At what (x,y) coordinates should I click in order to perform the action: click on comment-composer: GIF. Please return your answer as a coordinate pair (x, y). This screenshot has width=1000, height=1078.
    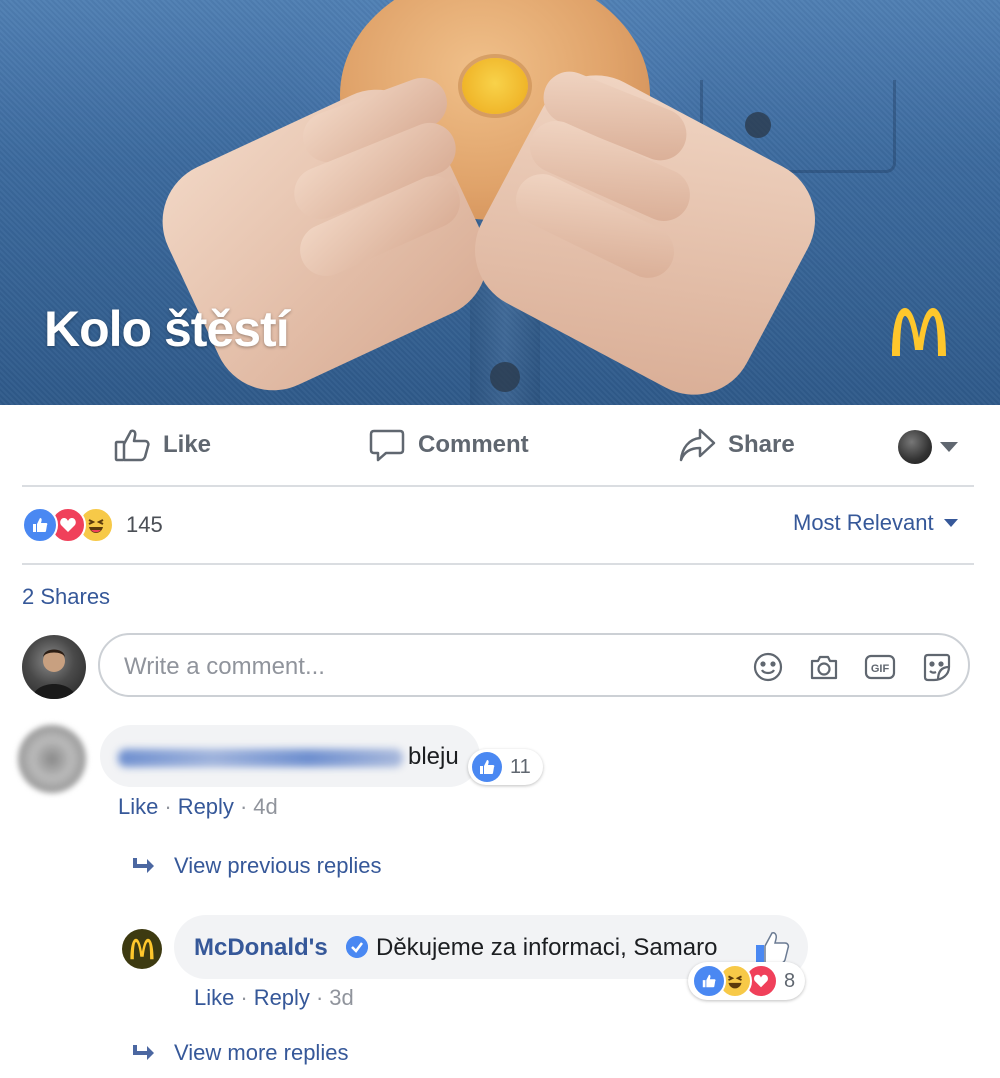
    Looking at the image, I should click on (534, 665).